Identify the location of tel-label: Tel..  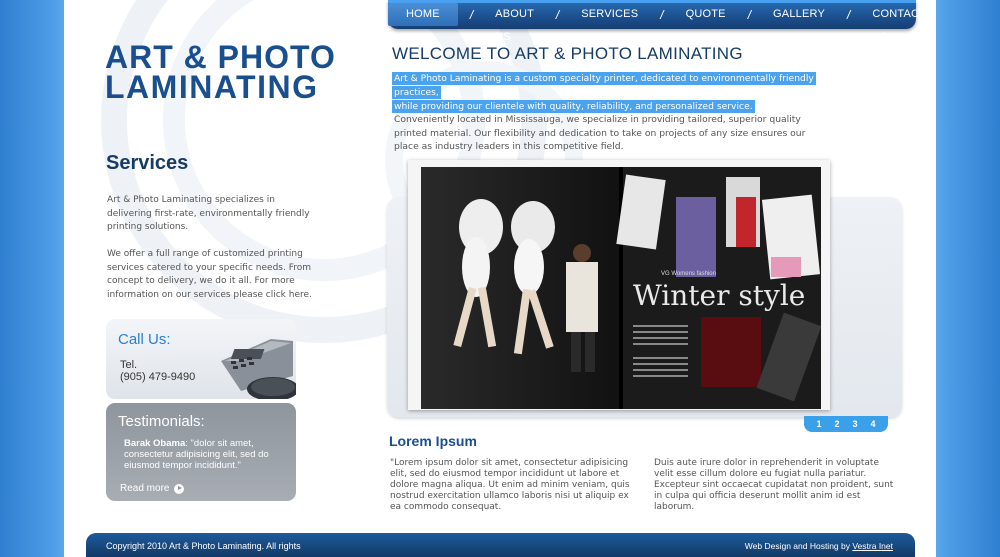
(129, 365).